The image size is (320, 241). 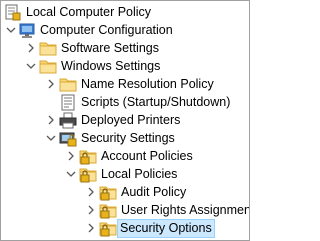 I want to click on tree-item-label: Local Computer Policy, so click(x=89, y=12).